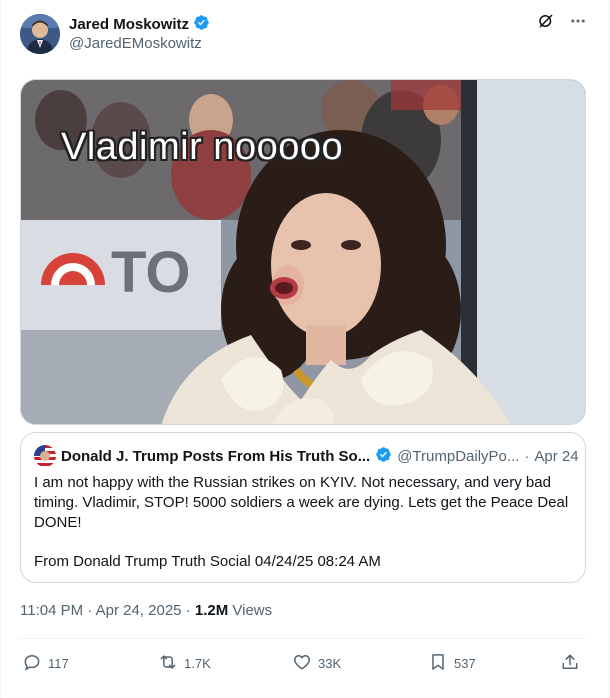  What do you see at coordinates (197, 663) in the screenshot?
I see `repost-count: 1.7K` at bounding box center [197, 663].